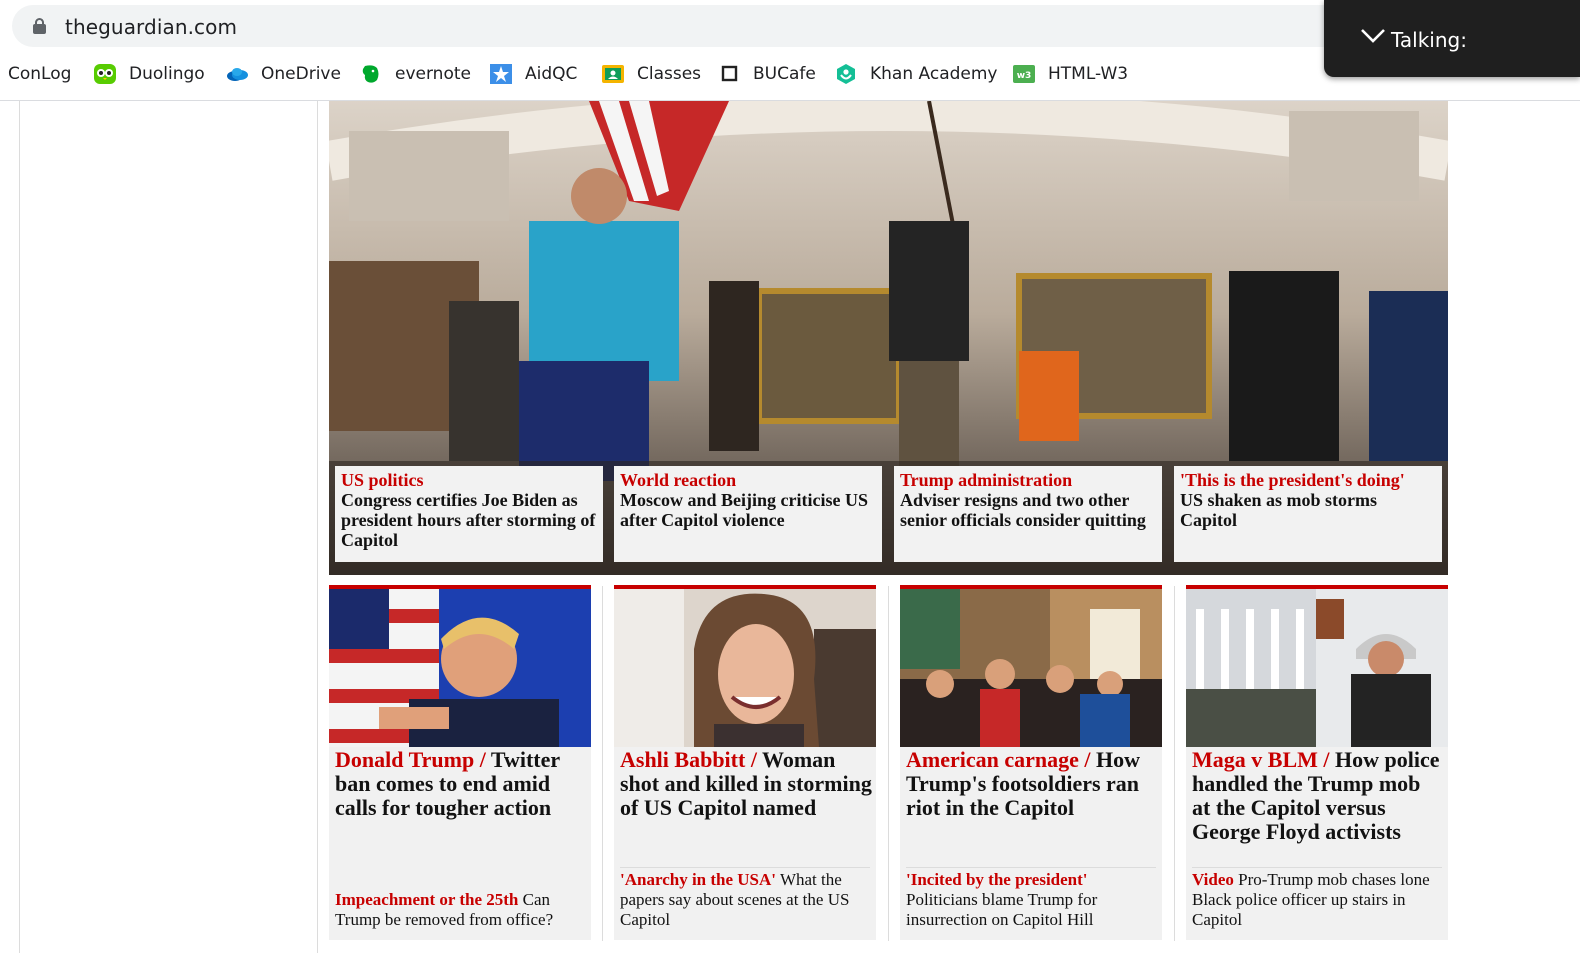 Image resolution: width=1580 pixels, height=953 pixels. What do you see at coordinates (427, 899) in the screenshot?
I see `sublink-kicker: Impeachment or the 25th` at bounding box center [427, 899].